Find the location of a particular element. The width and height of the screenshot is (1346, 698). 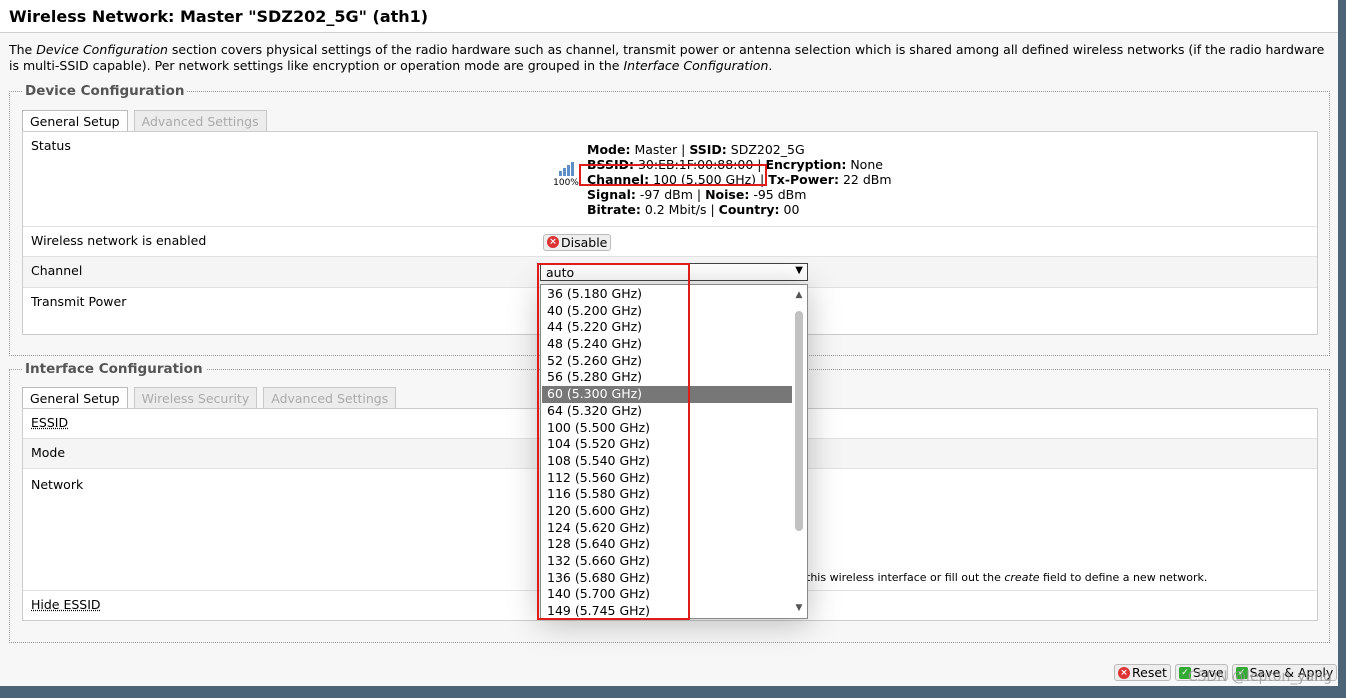

signal-percent: 100% is located at coordinates (566, 183).